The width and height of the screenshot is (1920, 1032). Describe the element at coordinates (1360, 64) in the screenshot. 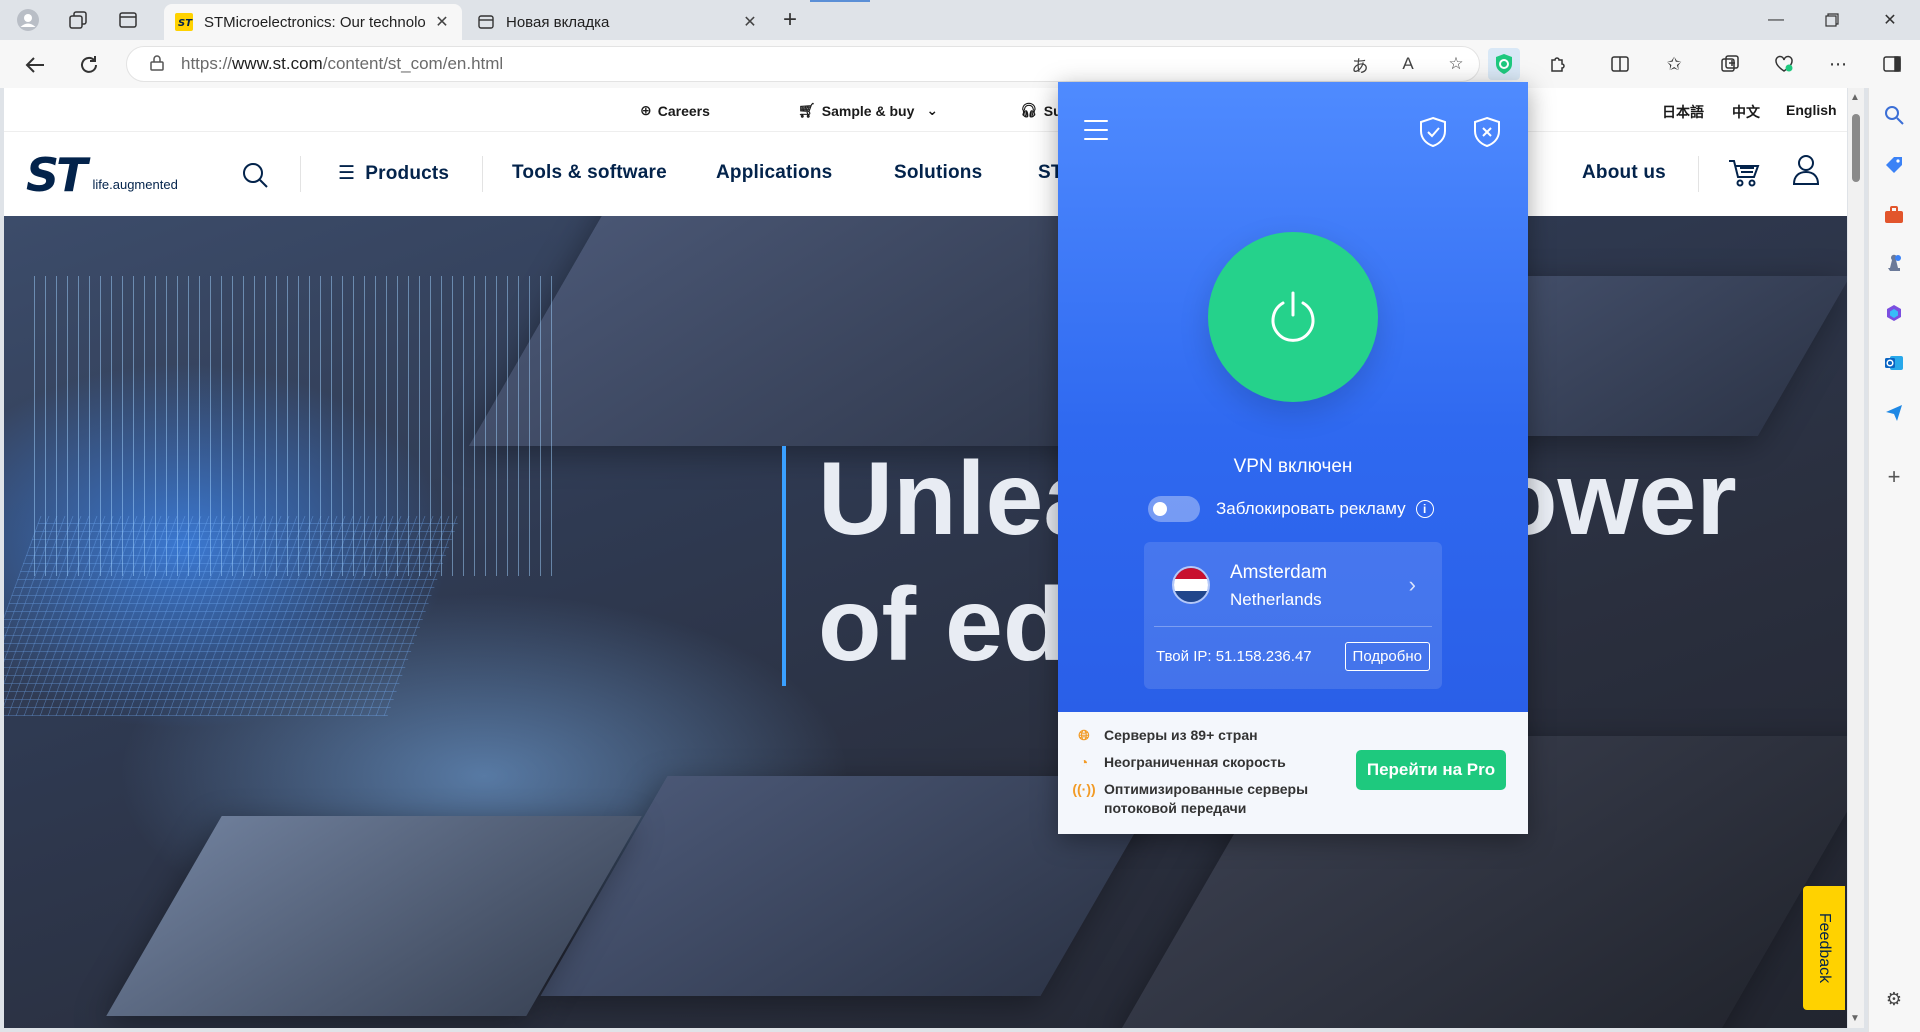

I see `translate-icon: あ` at that location.